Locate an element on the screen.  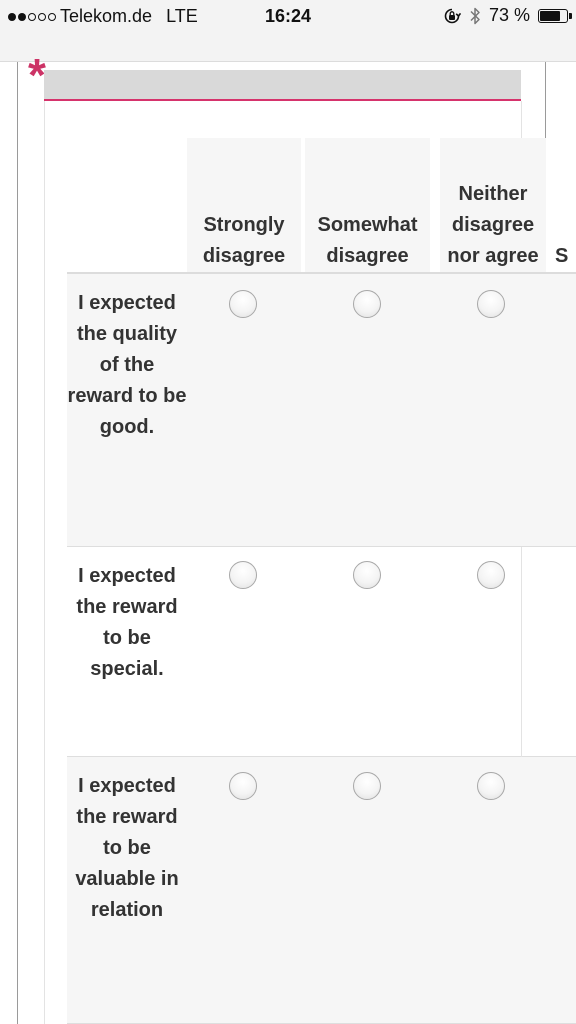
battery-level is located at coordinates (550, 15).